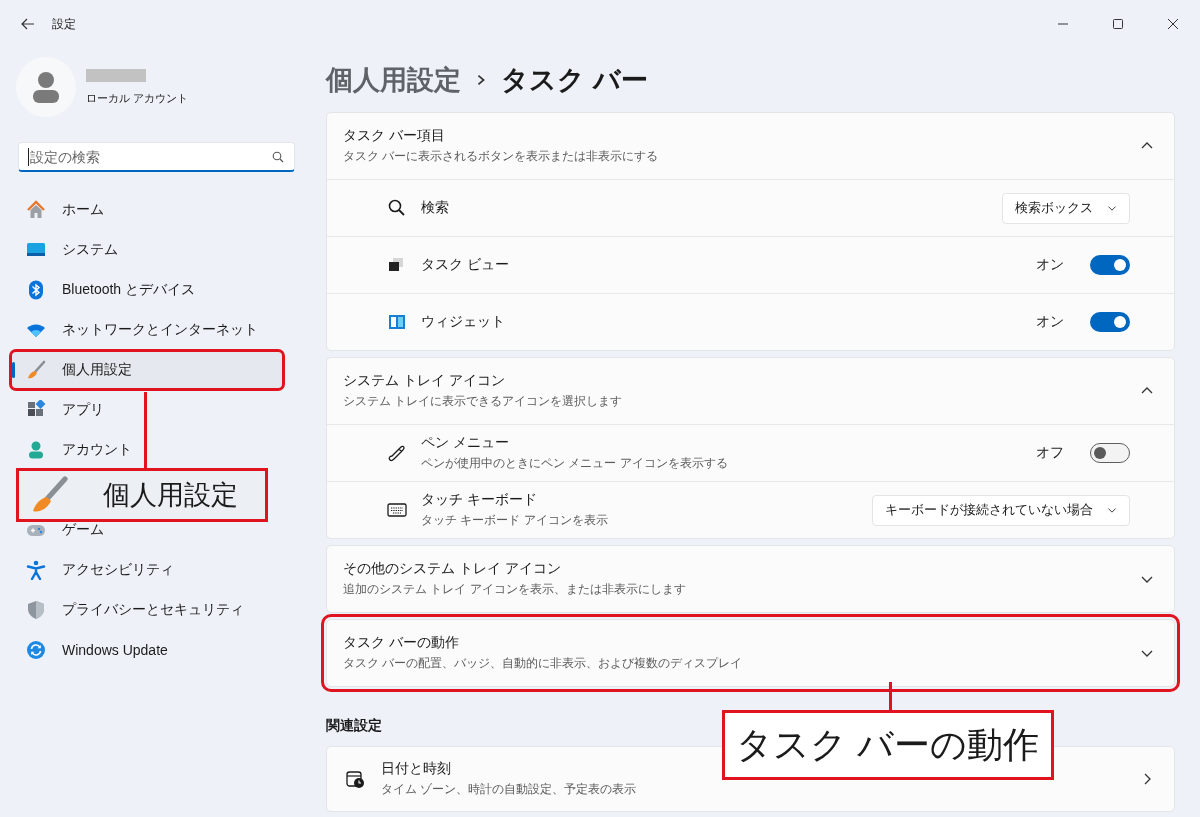  Describe the element at coordinates (509, 789) in the screenshot. I see `setting-description: タイム ゾーン、時計の自動設定、予定表の表示` at that location.